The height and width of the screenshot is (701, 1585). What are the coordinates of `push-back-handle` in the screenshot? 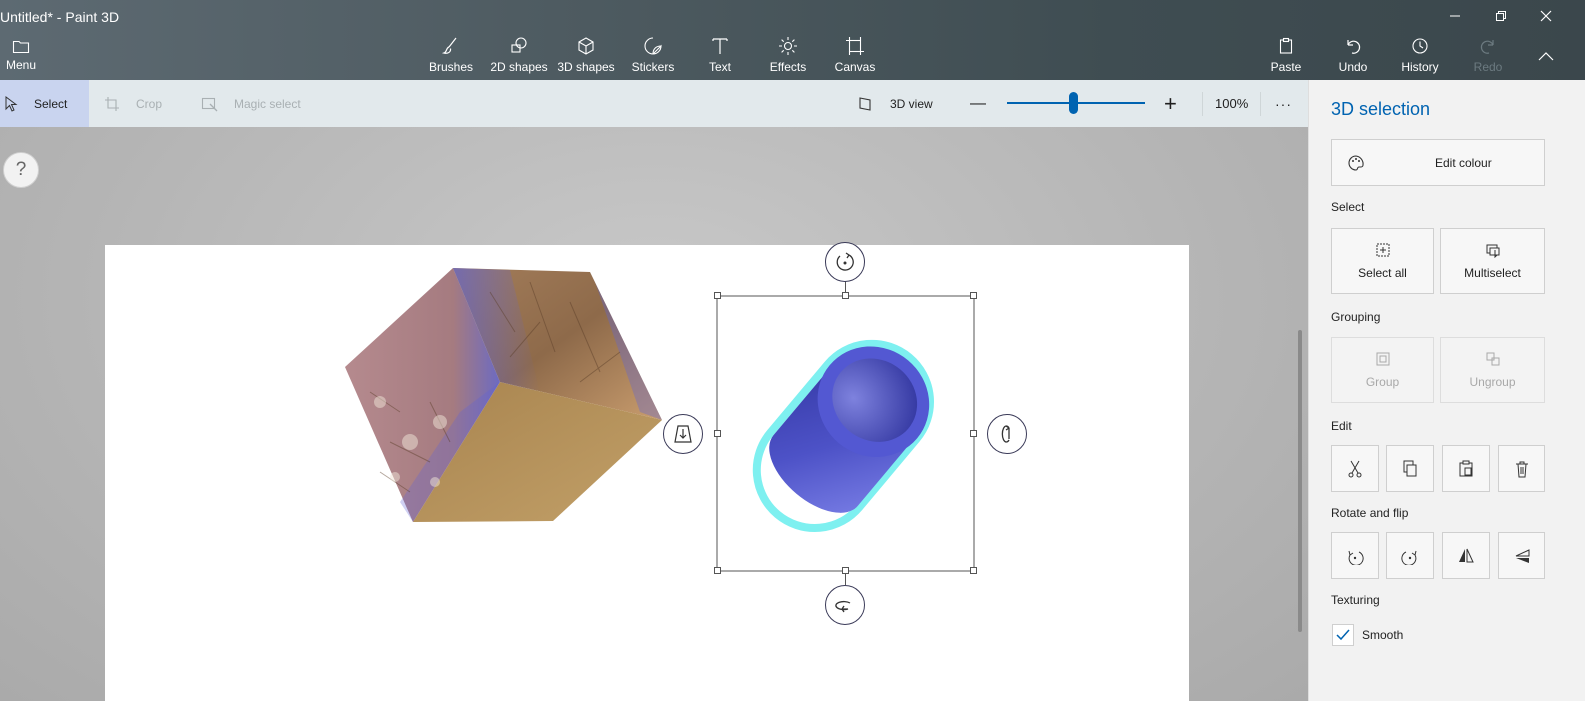 It's located at (683, 434).